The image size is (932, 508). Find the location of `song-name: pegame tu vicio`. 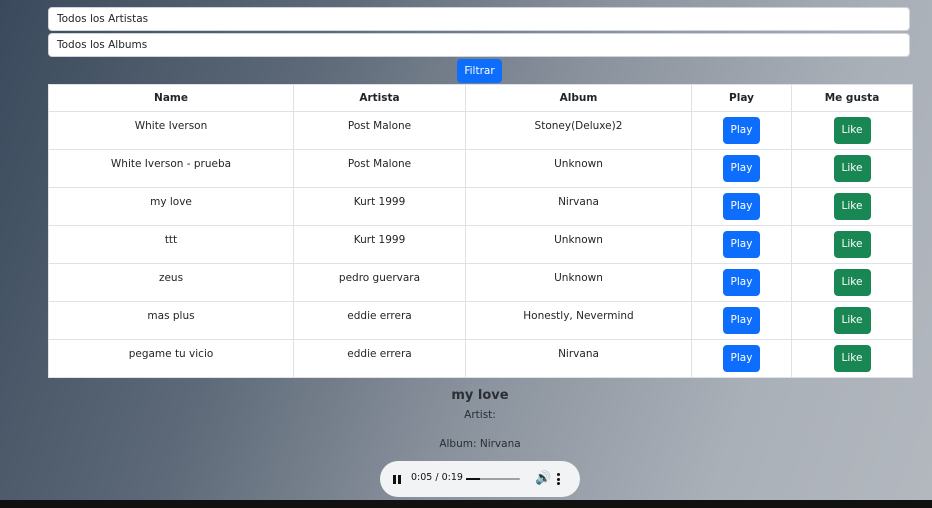

song-name: pegame tu vicio is located at coordinates (171, 353).